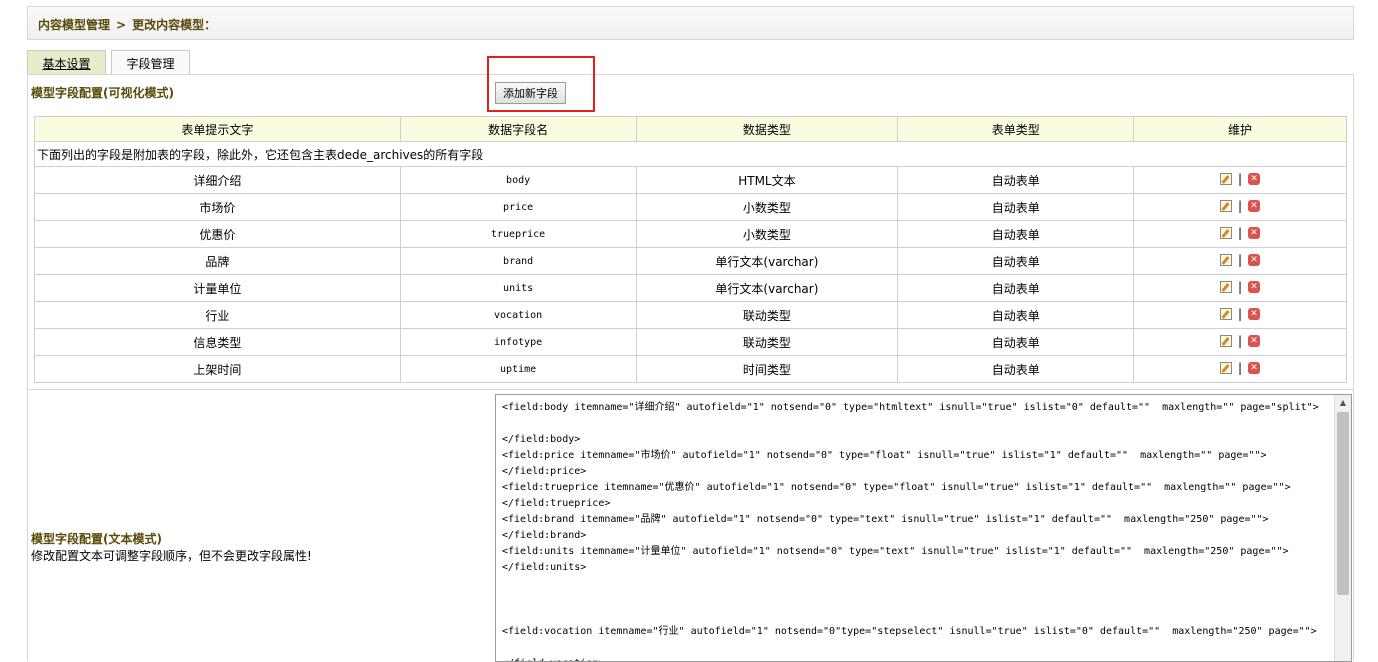 Image resolution: width=1378 pixels, height=662 pixels. Describe the element at coordinates (1343, 503) in the screenshot. I see `scroll-thumb` at that location.